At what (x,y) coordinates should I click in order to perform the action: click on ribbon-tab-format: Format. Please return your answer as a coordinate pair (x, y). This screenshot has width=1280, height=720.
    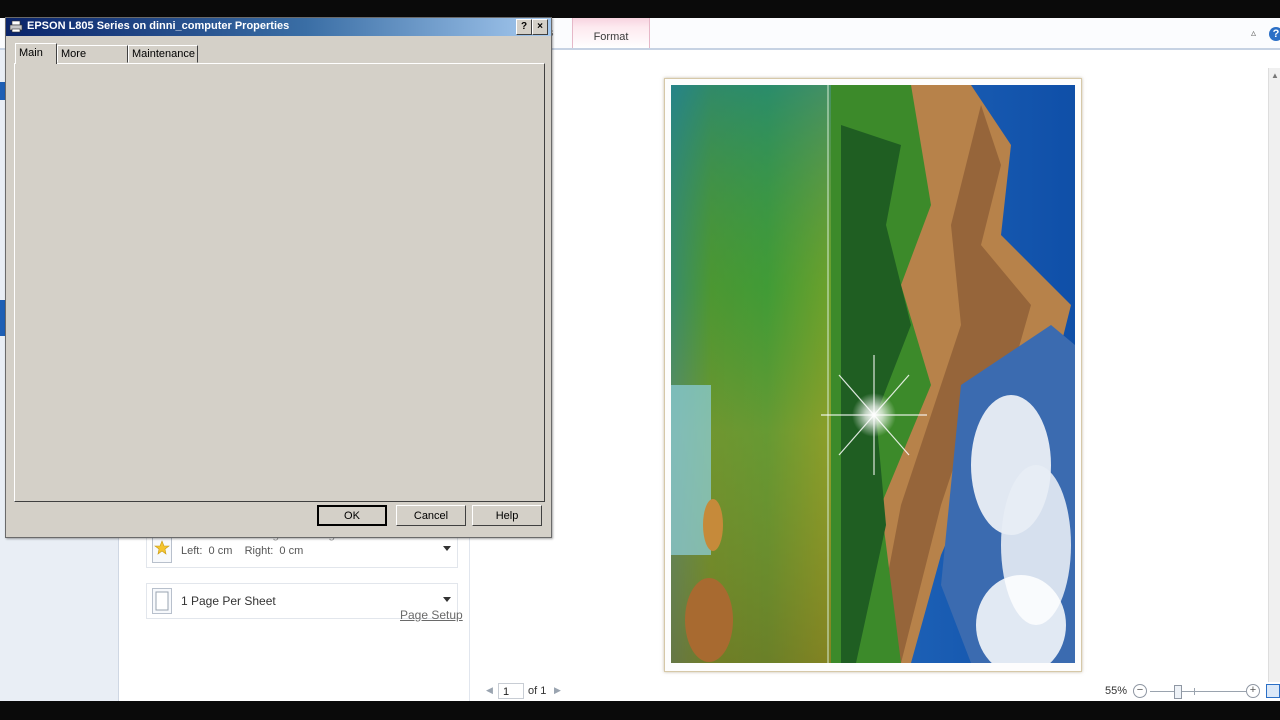
    Looking at the image, I should click on (611, 33).